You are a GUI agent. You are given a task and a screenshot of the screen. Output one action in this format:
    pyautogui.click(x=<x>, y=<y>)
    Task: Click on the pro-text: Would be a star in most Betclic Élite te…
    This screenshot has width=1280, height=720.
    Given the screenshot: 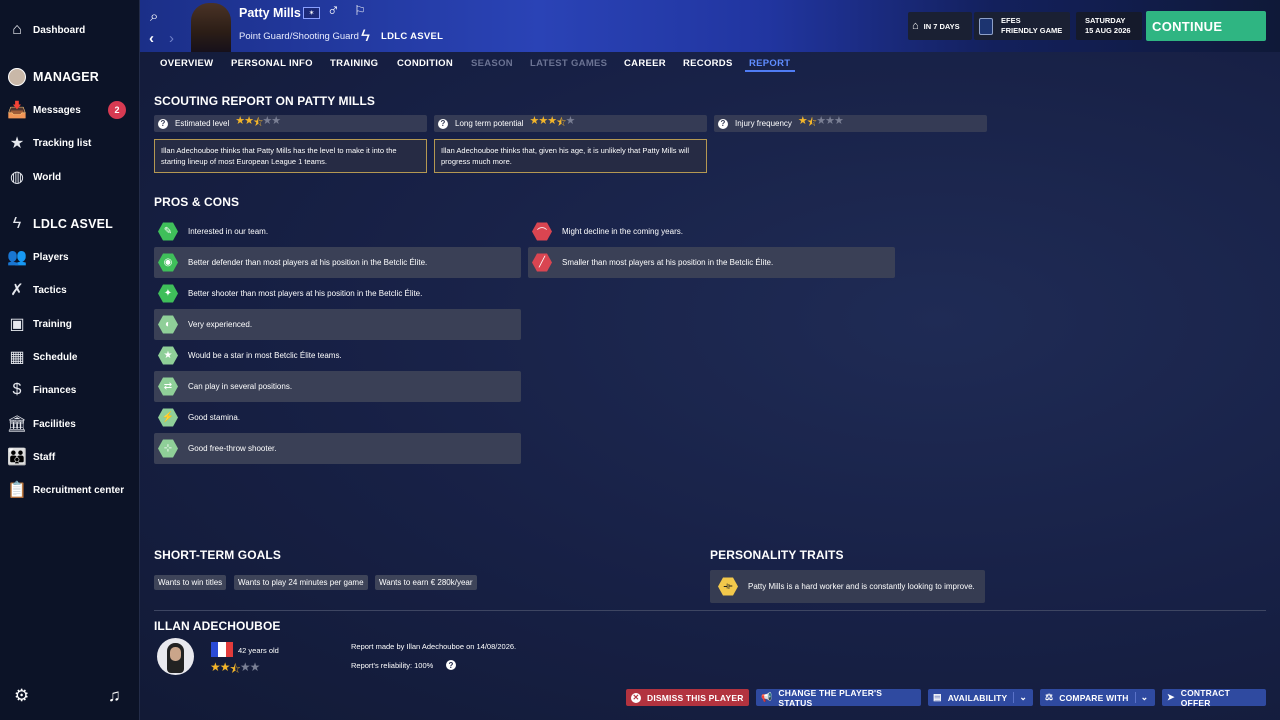 What is the action you would take?
    pyautogui.click(x=265, y=355)
    